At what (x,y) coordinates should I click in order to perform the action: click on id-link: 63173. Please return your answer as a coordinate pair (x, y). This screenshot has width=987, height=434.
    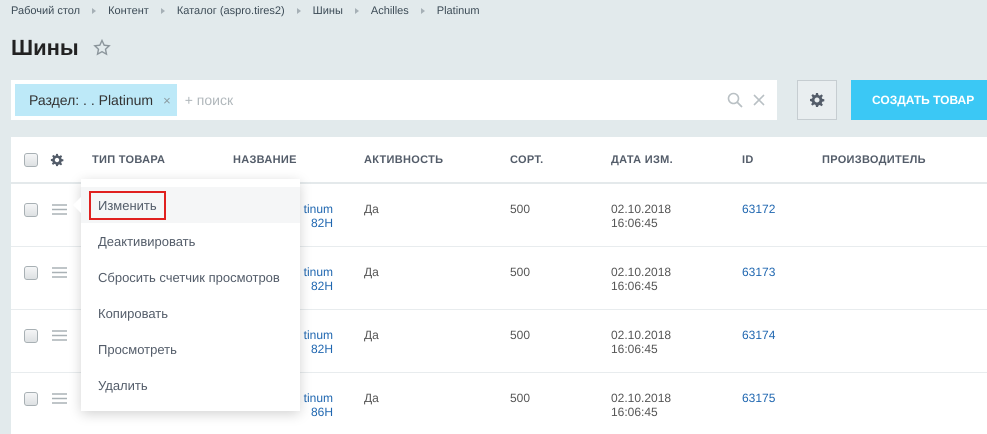
    Looking at the image, I should click on (782, 272).